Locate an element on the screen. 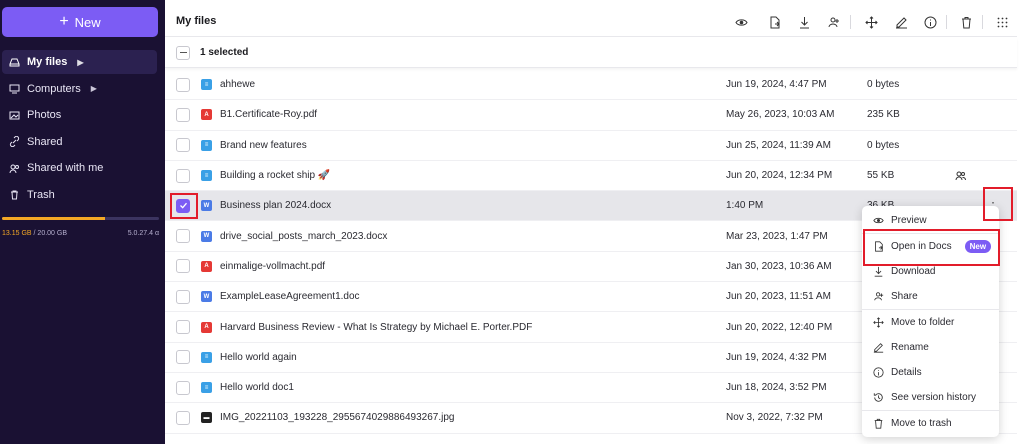  file-name: Business plan 2024.docx is located at coordinates (275, 205).